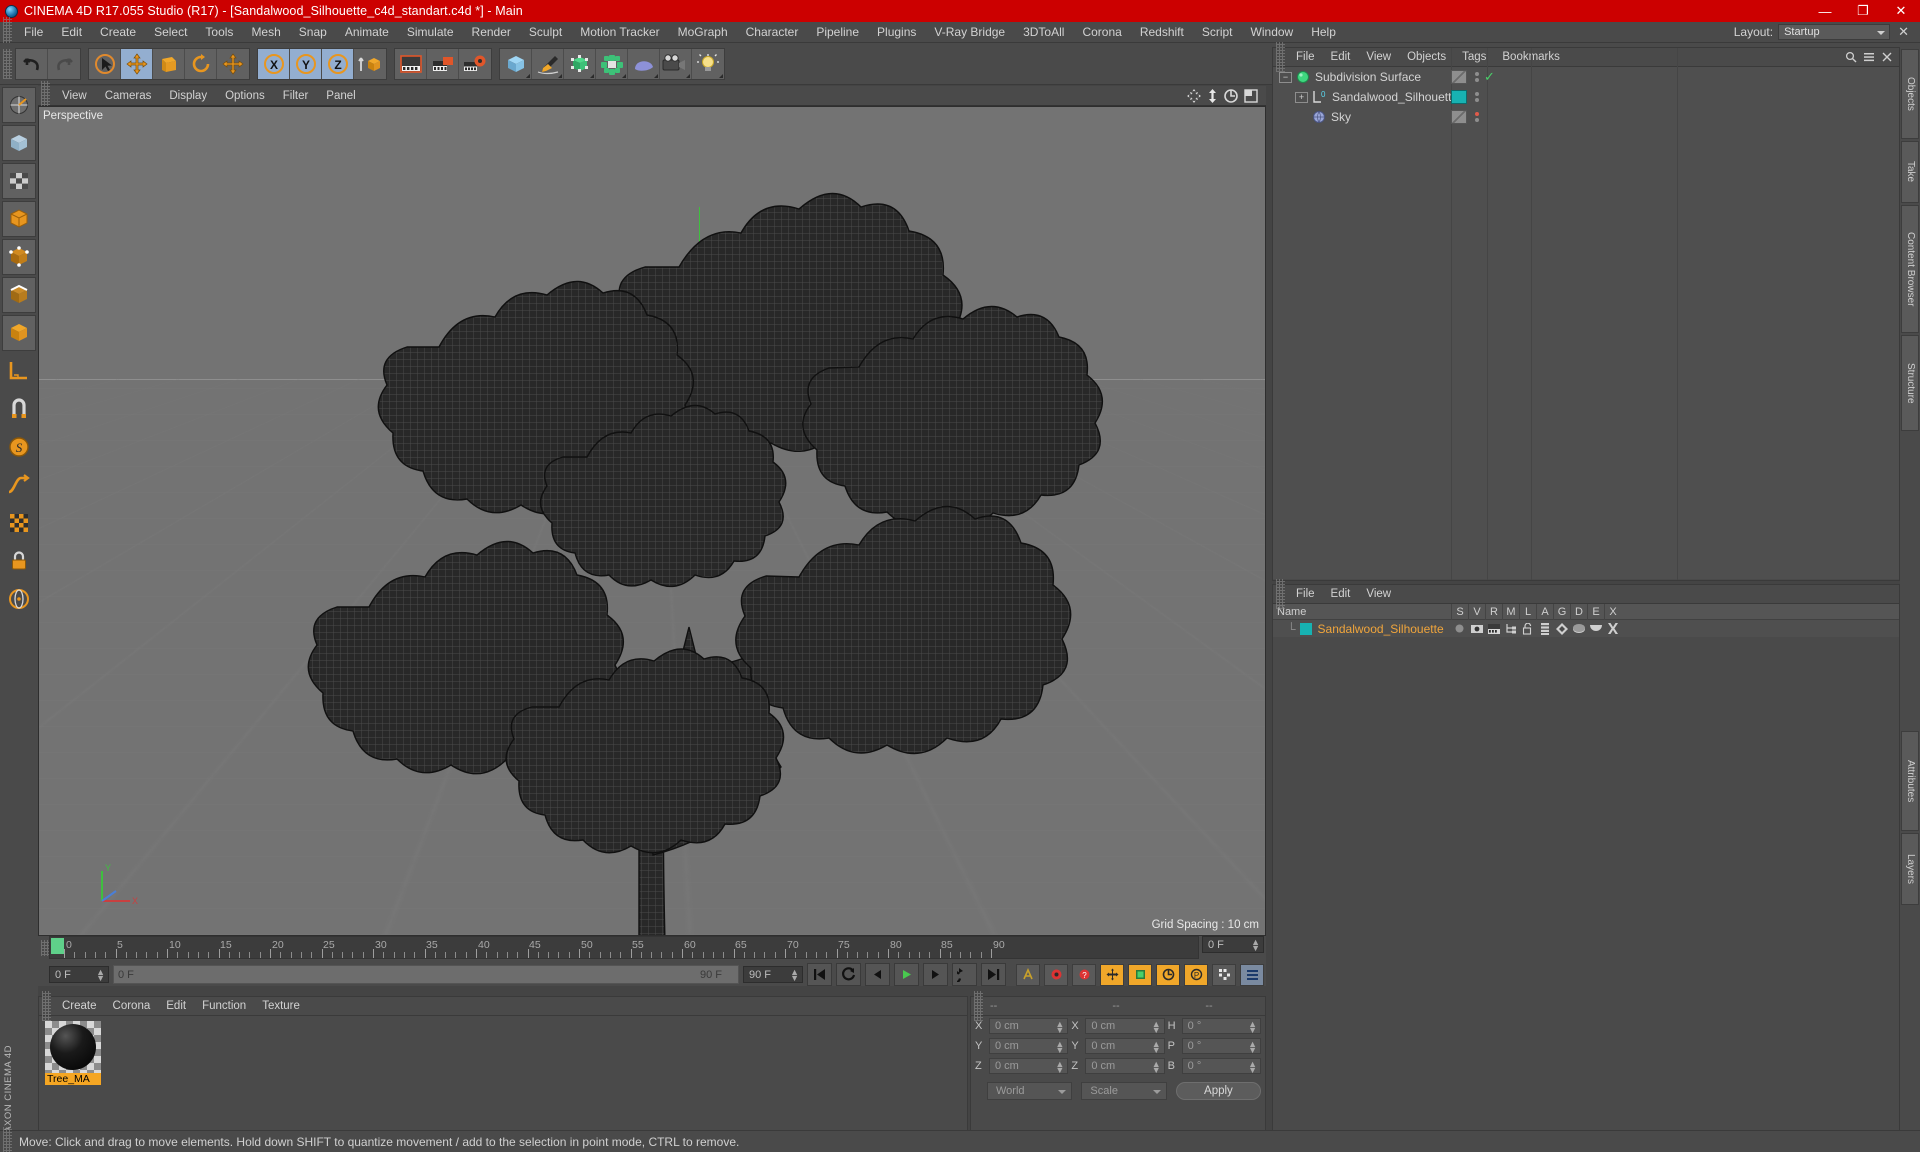  I want to click on minimize-button: —, so click(1825, 11).